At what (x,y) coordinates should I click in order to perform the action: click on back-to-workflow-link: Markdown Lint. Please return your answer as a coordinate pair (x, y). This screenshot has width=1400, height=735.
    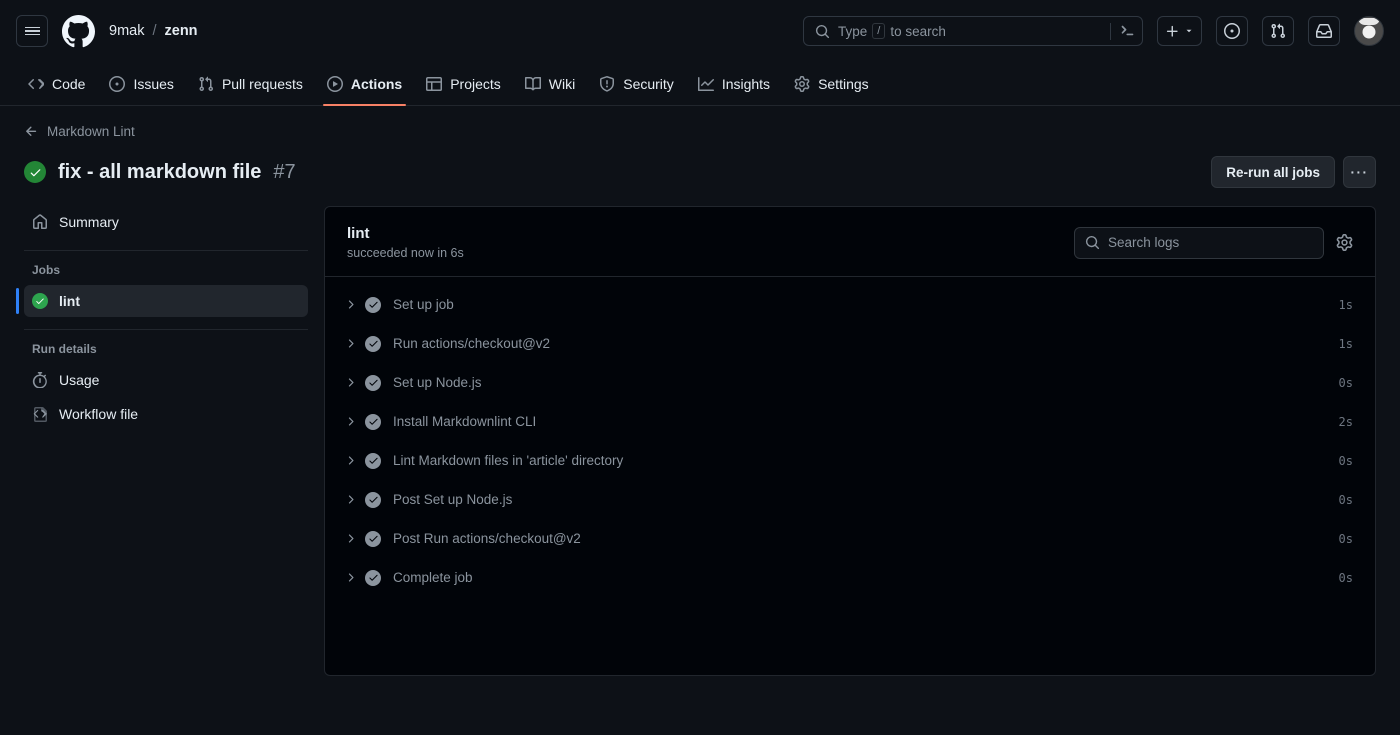
    Looking at the image, I should click on (79, 131).